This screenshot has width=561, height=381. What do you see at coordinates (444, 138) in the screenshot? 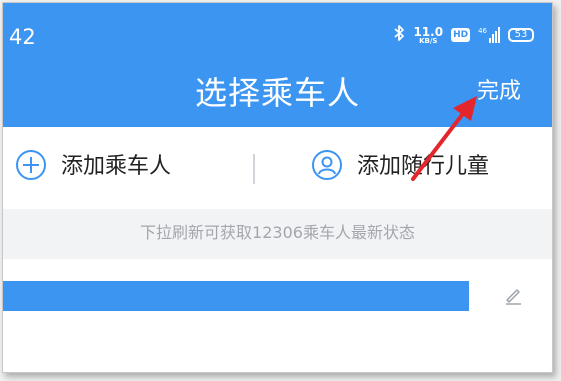
I see `annotation-arrow` at bounding box center [444, 138].